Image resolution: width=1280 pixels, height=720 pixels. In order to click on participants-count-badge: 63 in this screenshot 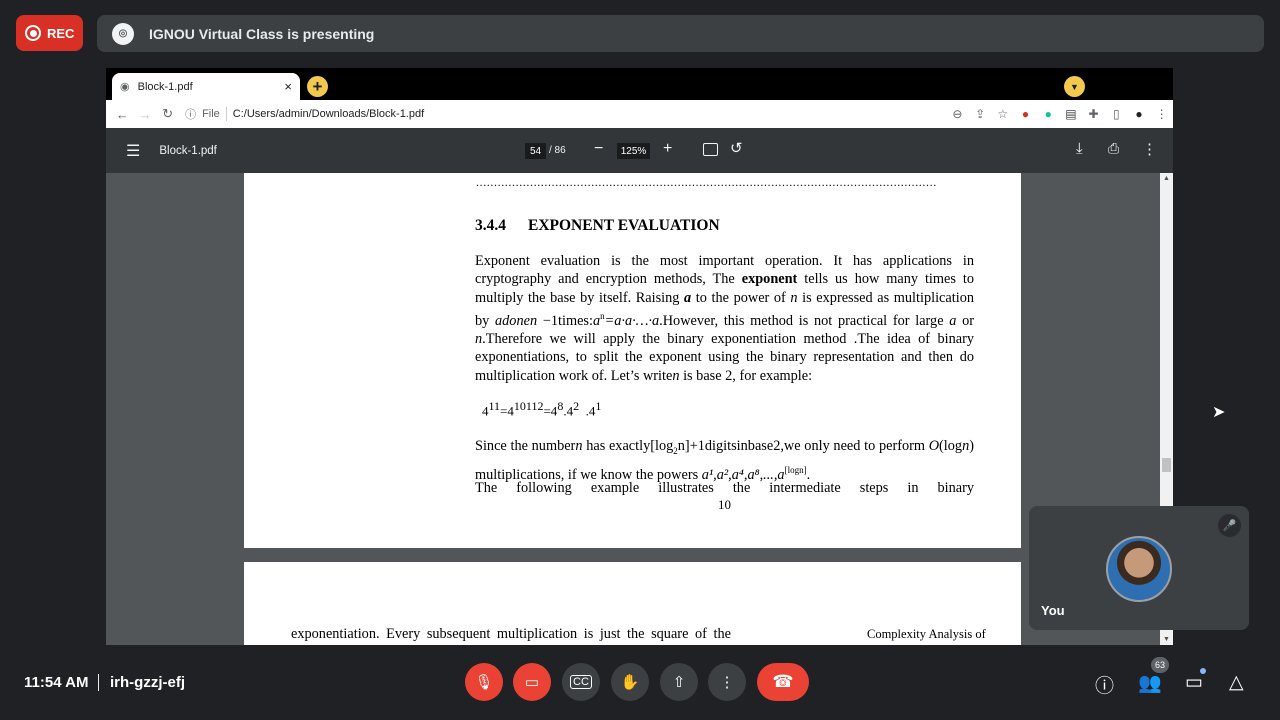, I will do `click(1160, 665)`.